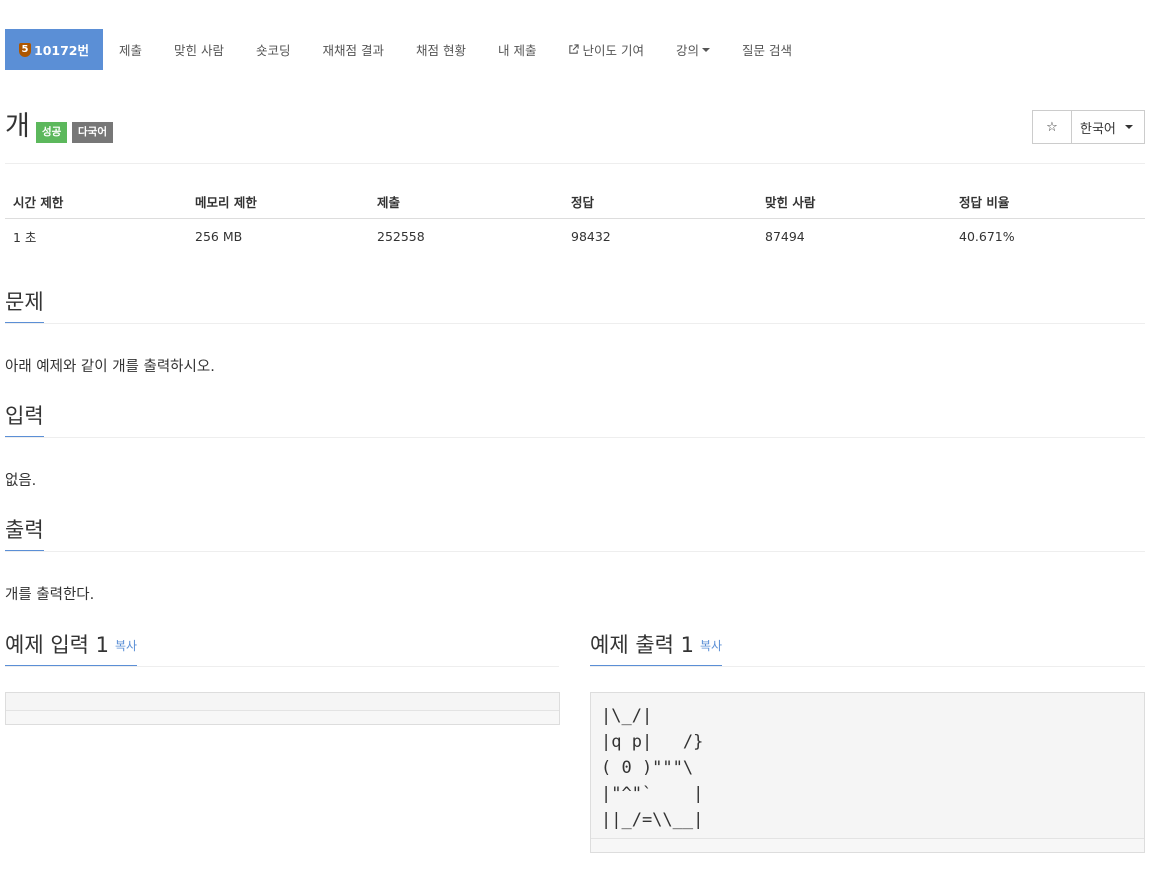  Describe the element at coordinates (867, 845) in the screenshot. I see `sample-output-footer` at that location.